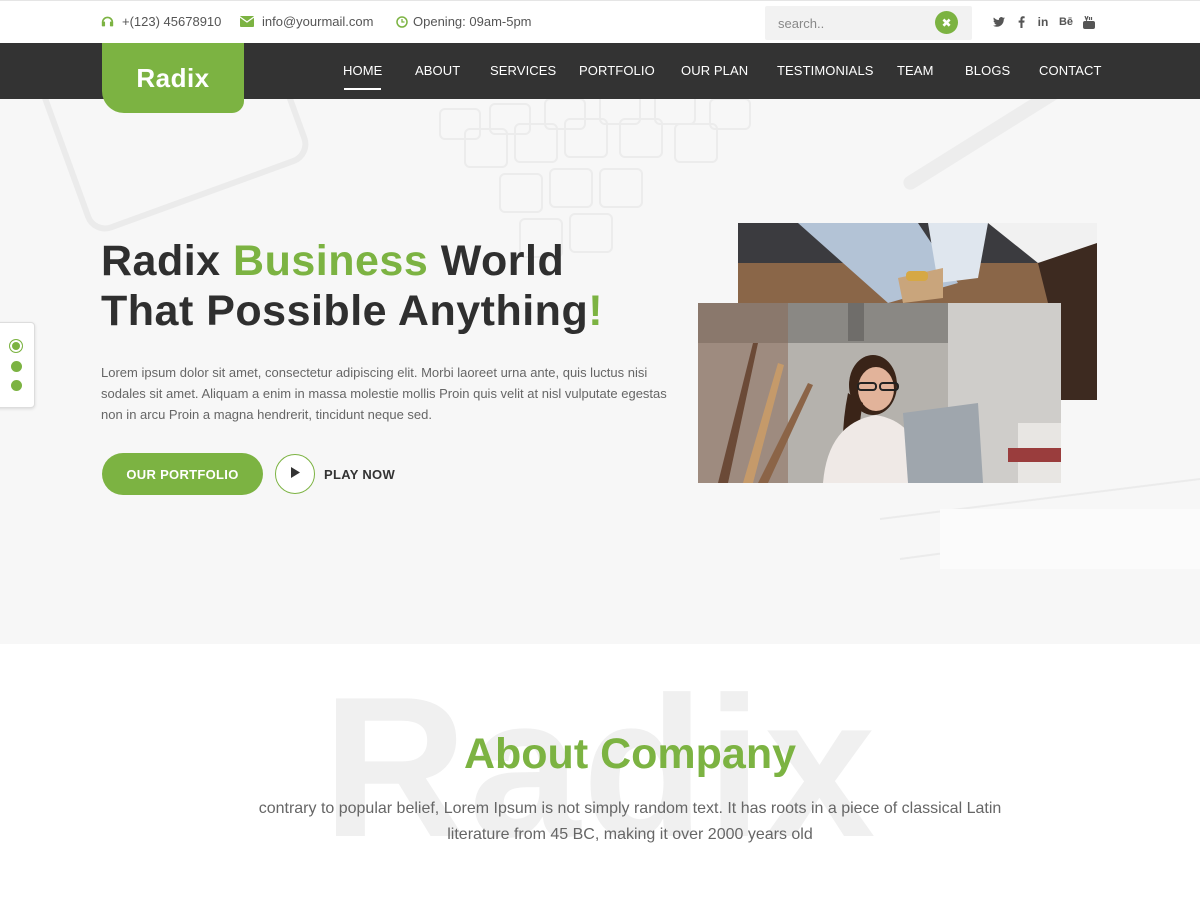 The image size is (1200, 900). I want to click on nav-our-plan: OUR PLAN, so click(714, 70).